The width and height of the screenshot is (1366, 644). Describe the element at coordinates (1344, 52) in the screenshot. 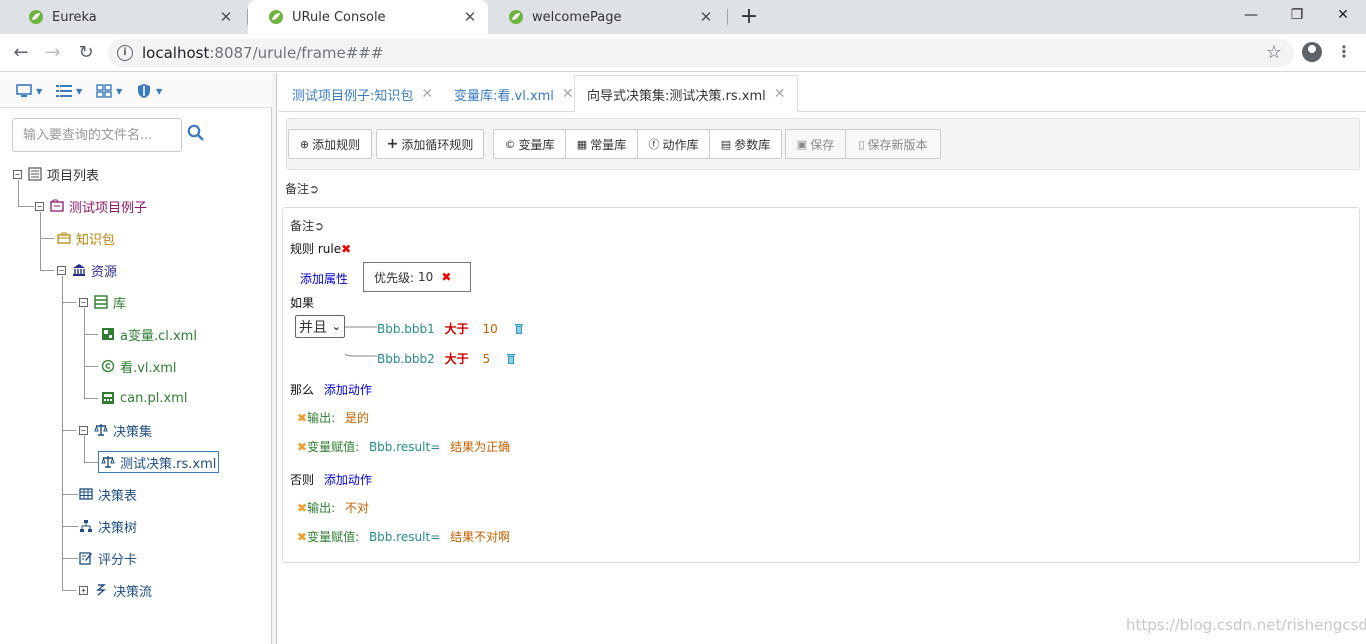

I see `more-menu-icon: ⋮` at that location.